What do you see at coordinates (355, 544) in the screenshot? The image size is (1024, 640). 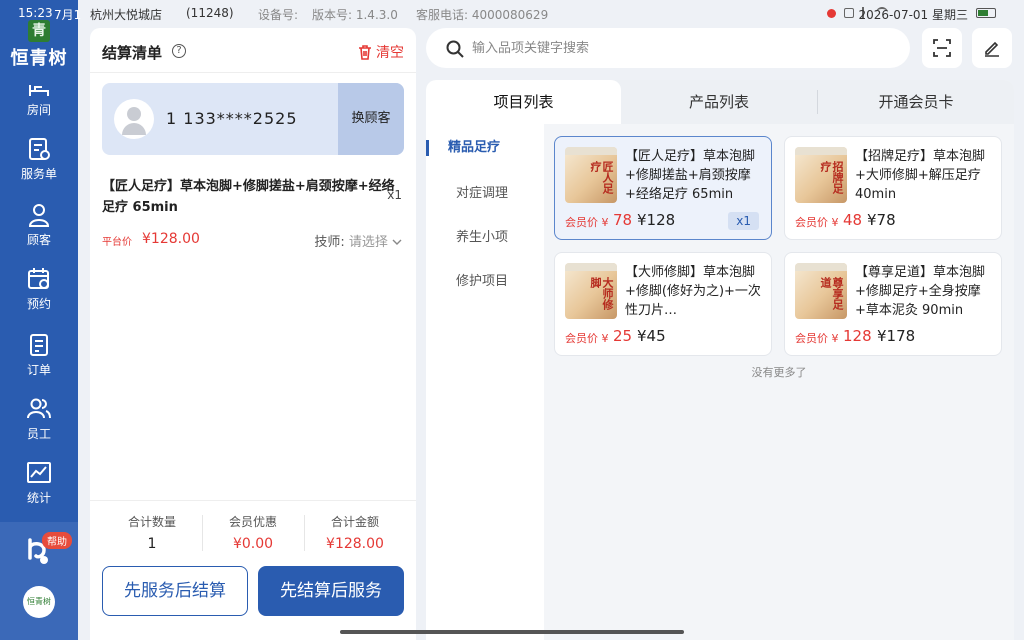 I see `summary-total-value: ¥128.00` at bounding box center [355, 544].